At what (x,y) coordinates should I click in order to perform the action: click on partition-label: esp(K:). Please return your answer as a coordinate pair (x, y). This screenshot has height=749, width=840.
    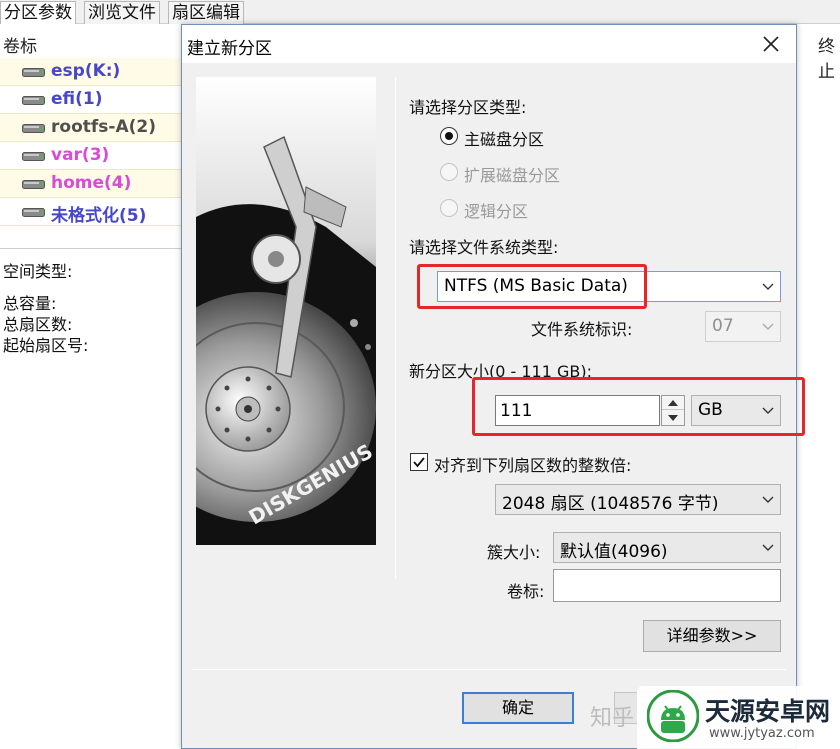
    Looking at the image, I should click on (86, 71).